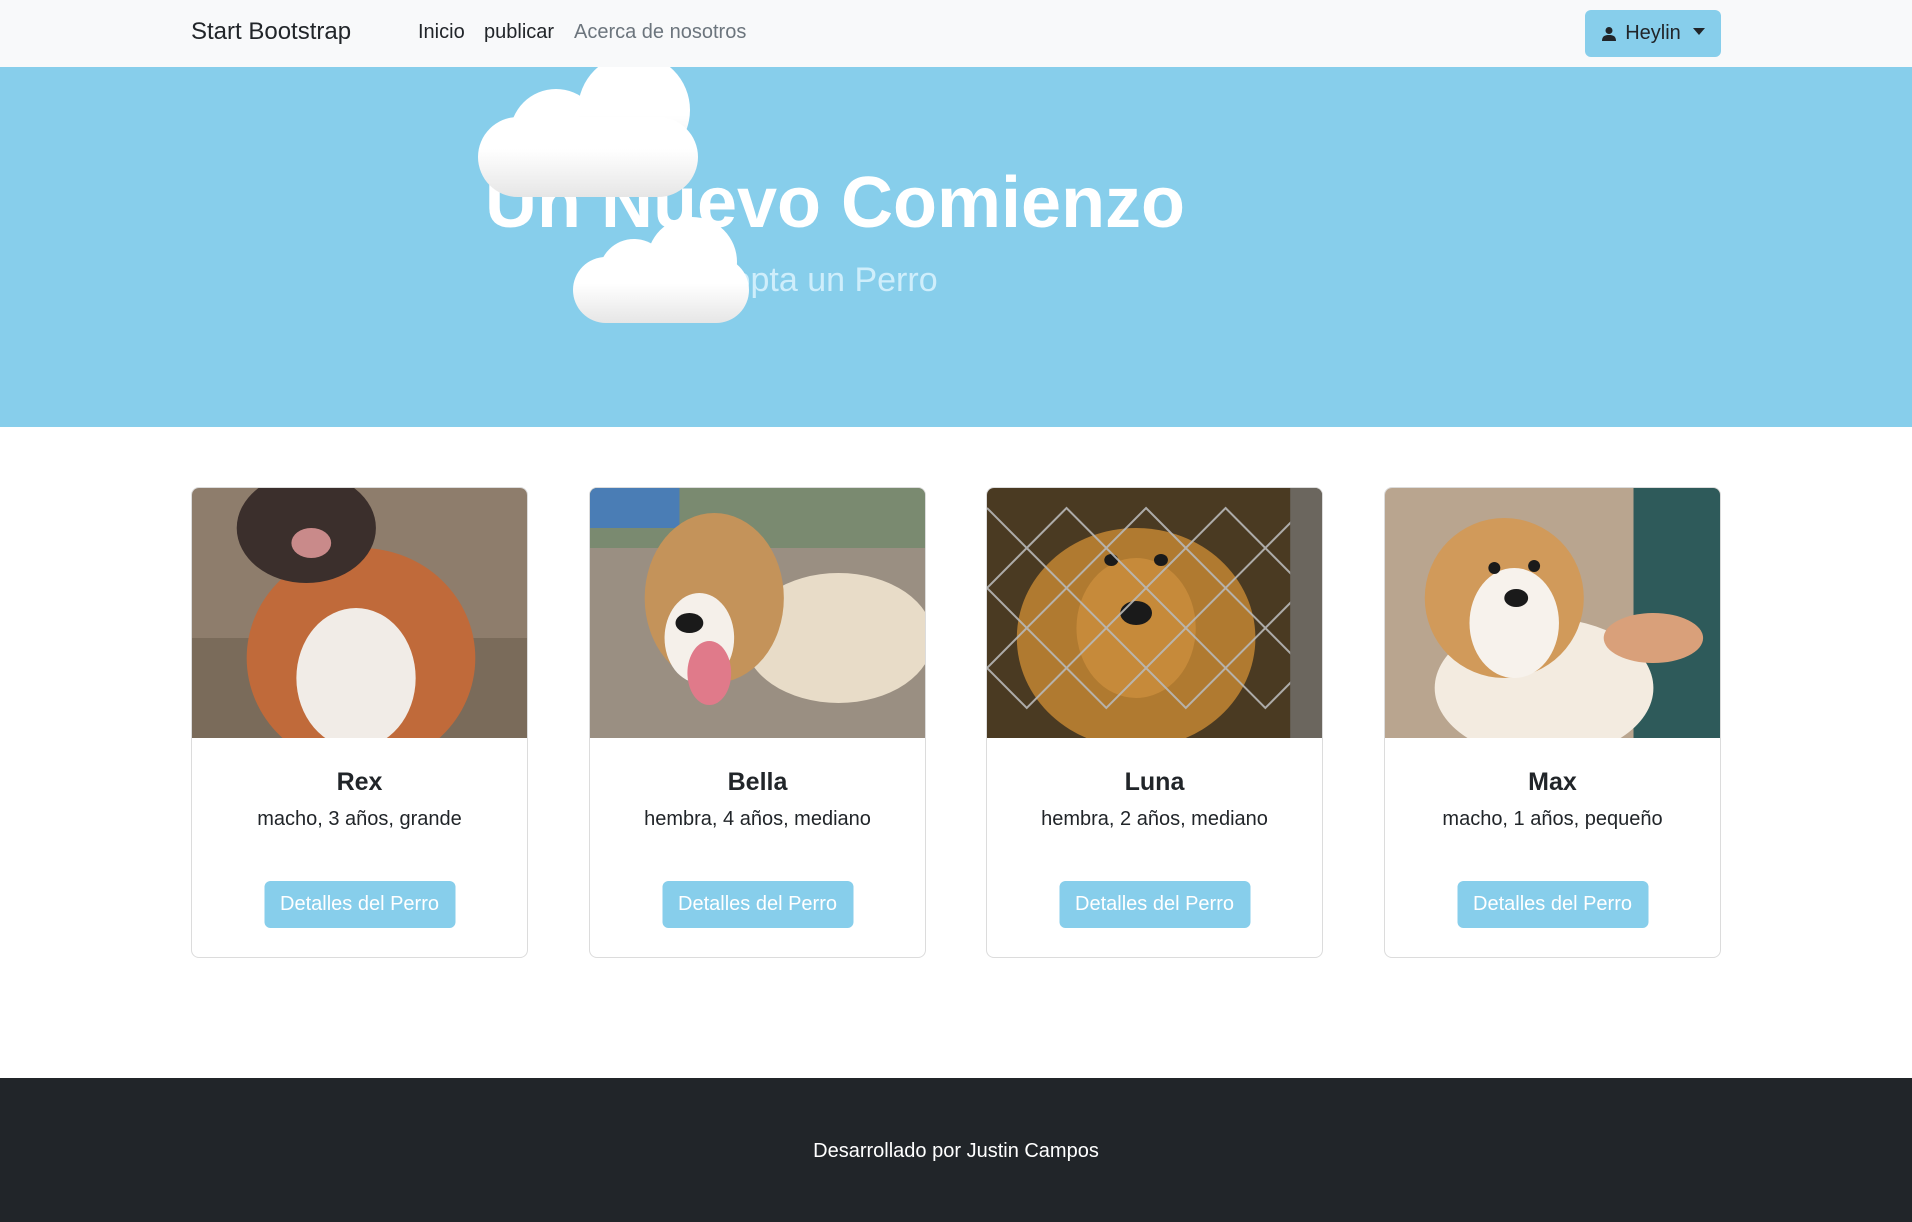  What do you see at coordinates (1154, 782) in the screenshot?
I see `dog-name: Luna` at bounding box center [1154, 782].